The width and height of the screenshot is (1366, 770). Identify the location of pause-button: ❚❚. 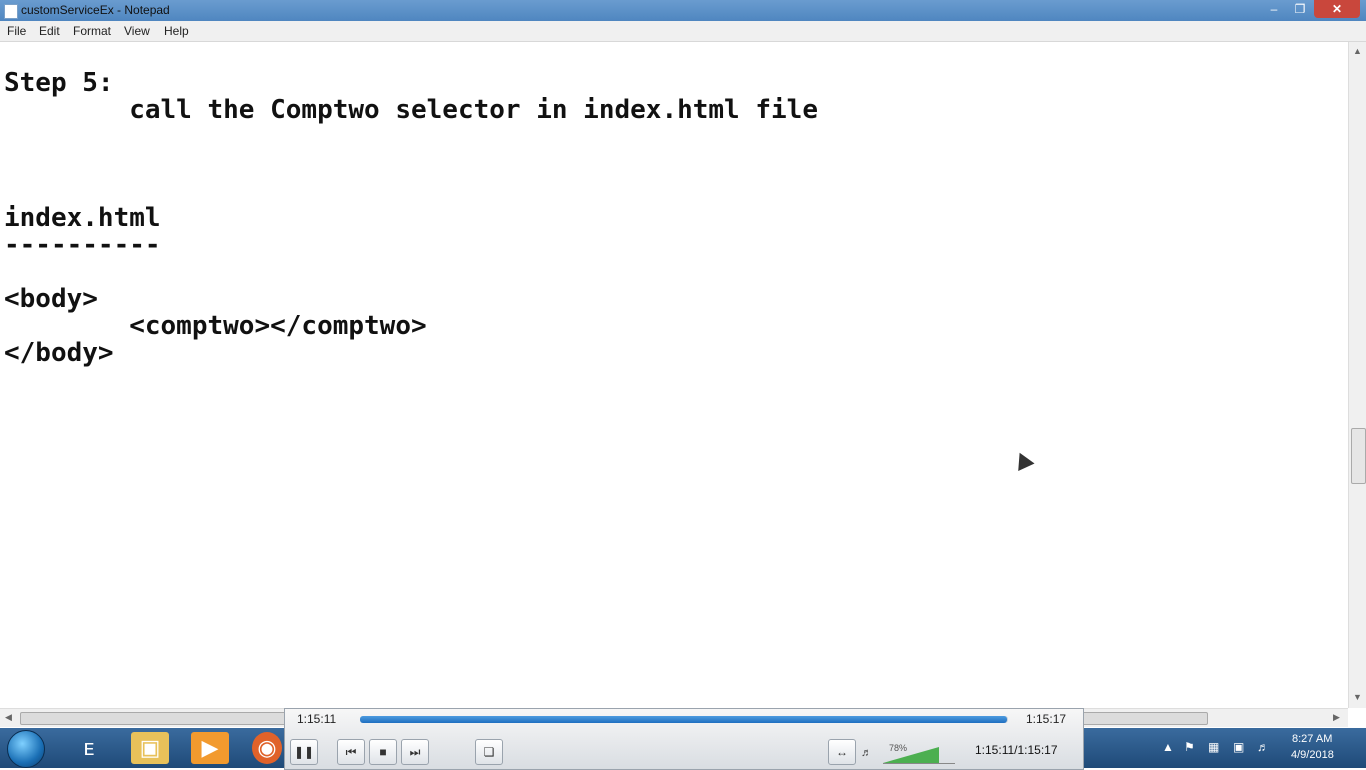
(304, 752).